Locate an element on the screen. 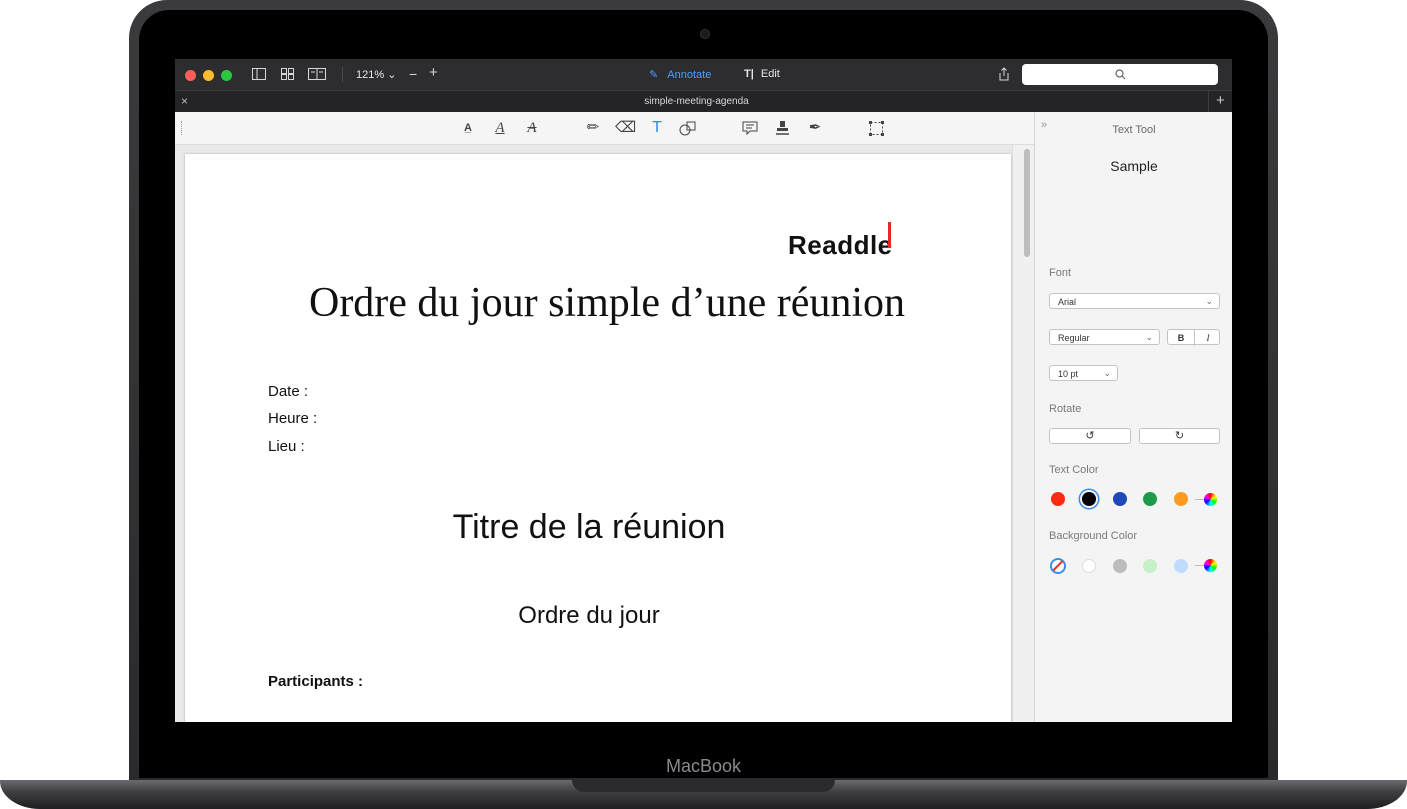 The width and height of the screenshot is (1407, 809). zoom-in-icon: + is located at coordinates (433, 73).